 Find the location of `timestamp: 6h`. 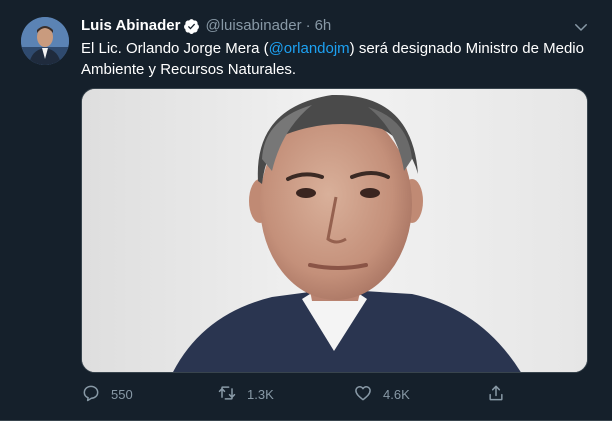

timestamp: 6h is located at coordinates (323, 26).